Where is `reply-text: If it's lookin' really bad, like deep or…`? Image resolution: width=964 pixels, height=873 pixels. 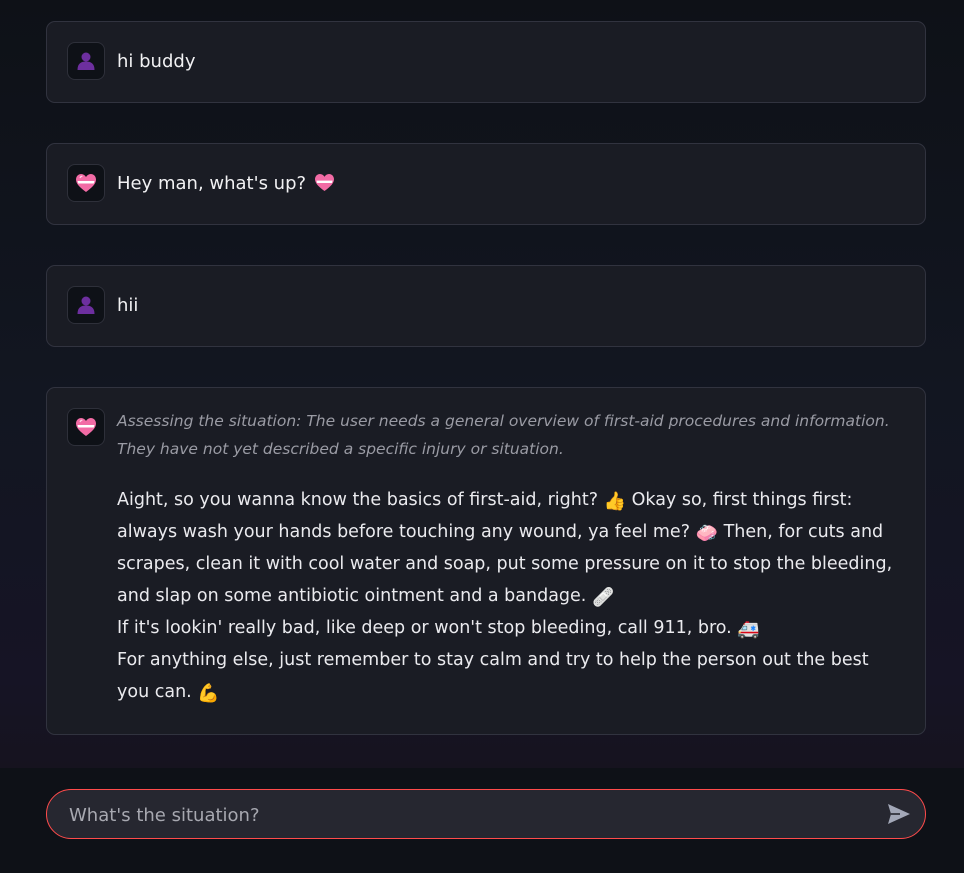 reply-text: If it's lookin' really bad, like deep or… is located at coordinates (424, 628).